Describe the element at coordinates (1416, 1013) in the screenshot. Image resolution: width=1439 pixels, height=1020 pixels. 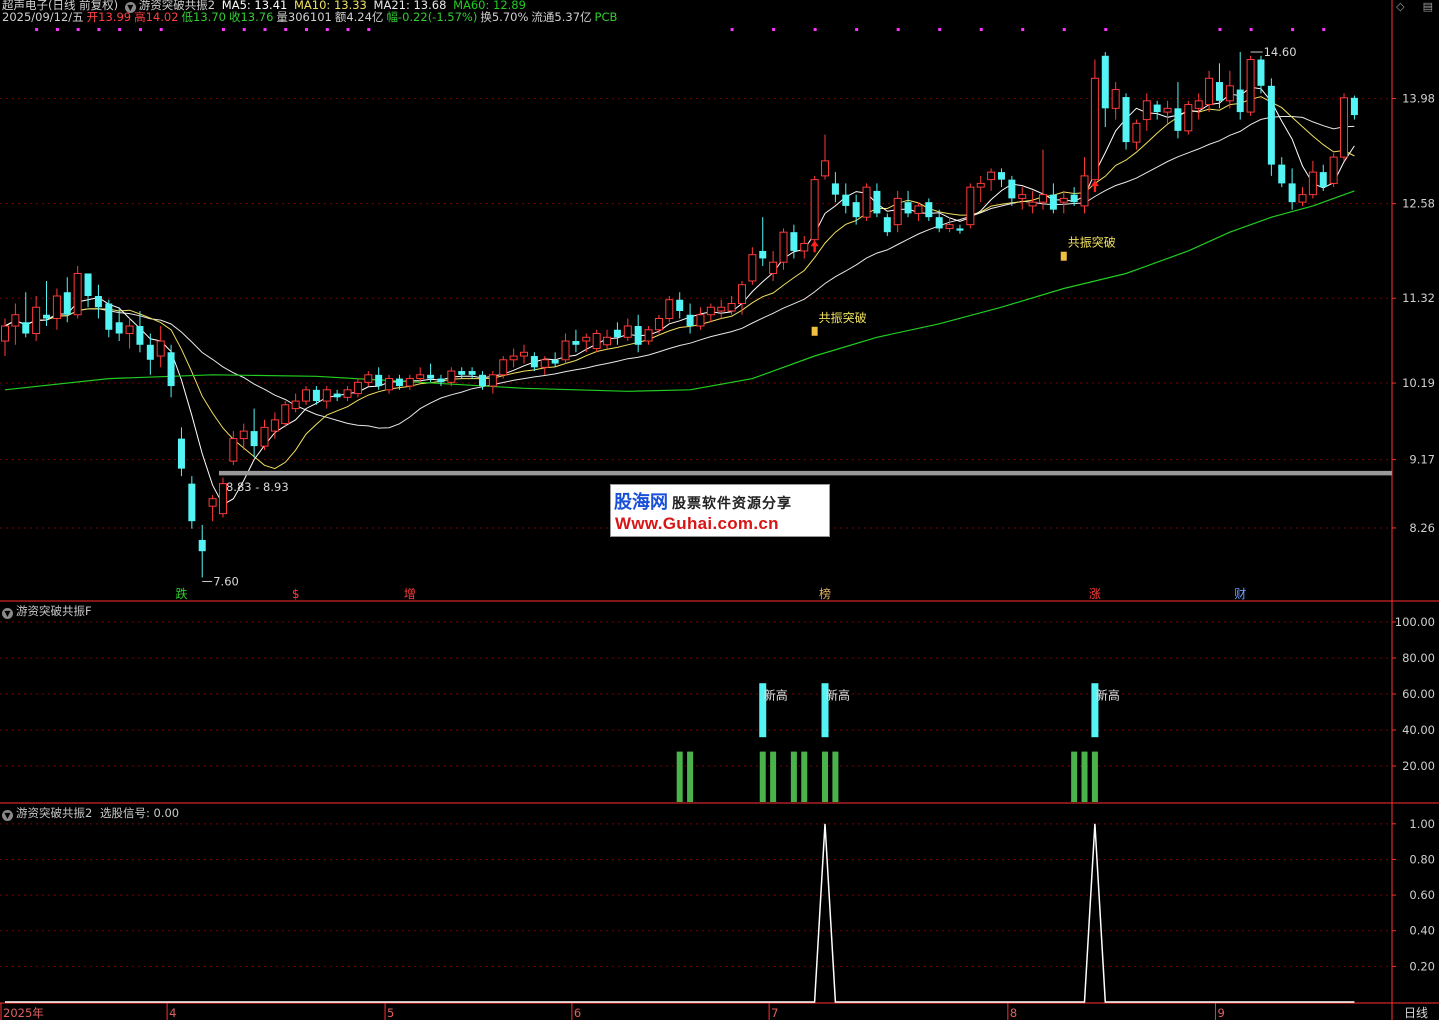
I see `period-label: 日线` at that location.